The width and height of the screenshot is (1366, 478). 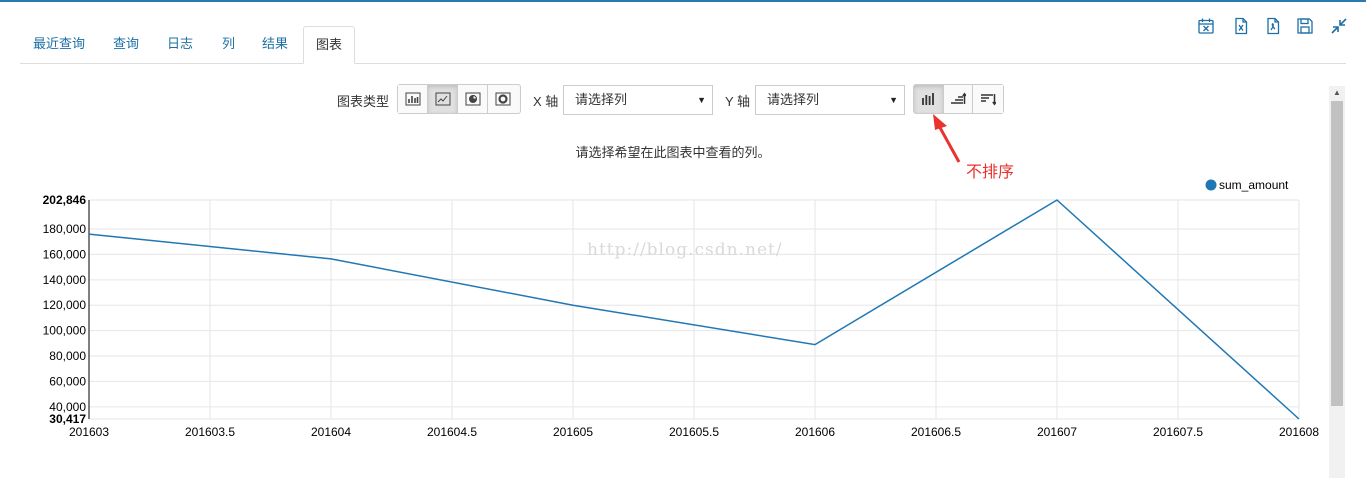 What do you see at coordinates (65, 305) in the screenshot?
I see `y-tick-label: 120,000` at bounding box center [65, 305].